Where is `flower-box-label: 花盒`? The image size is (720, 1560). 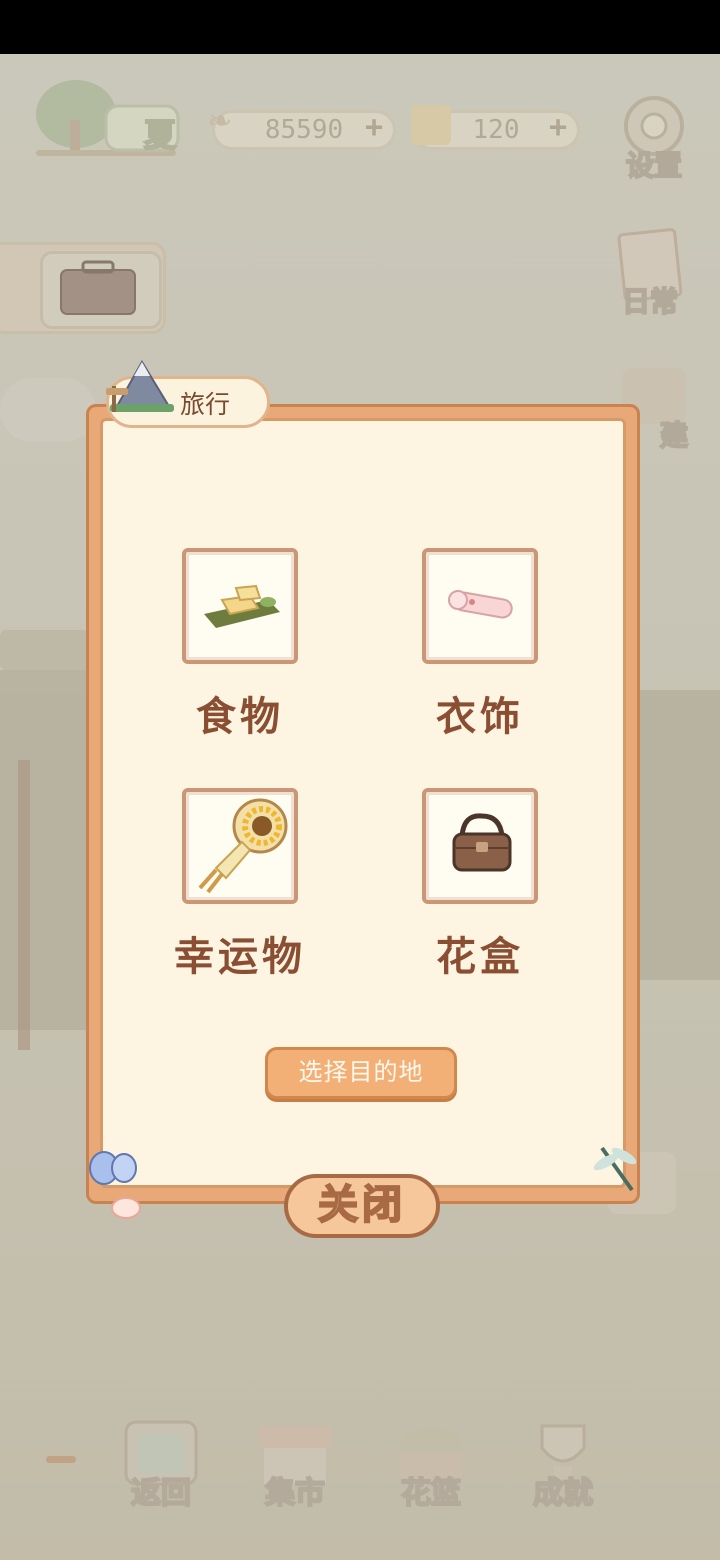 flower-box-label: 花盒 is located at coordinates (480, 957).